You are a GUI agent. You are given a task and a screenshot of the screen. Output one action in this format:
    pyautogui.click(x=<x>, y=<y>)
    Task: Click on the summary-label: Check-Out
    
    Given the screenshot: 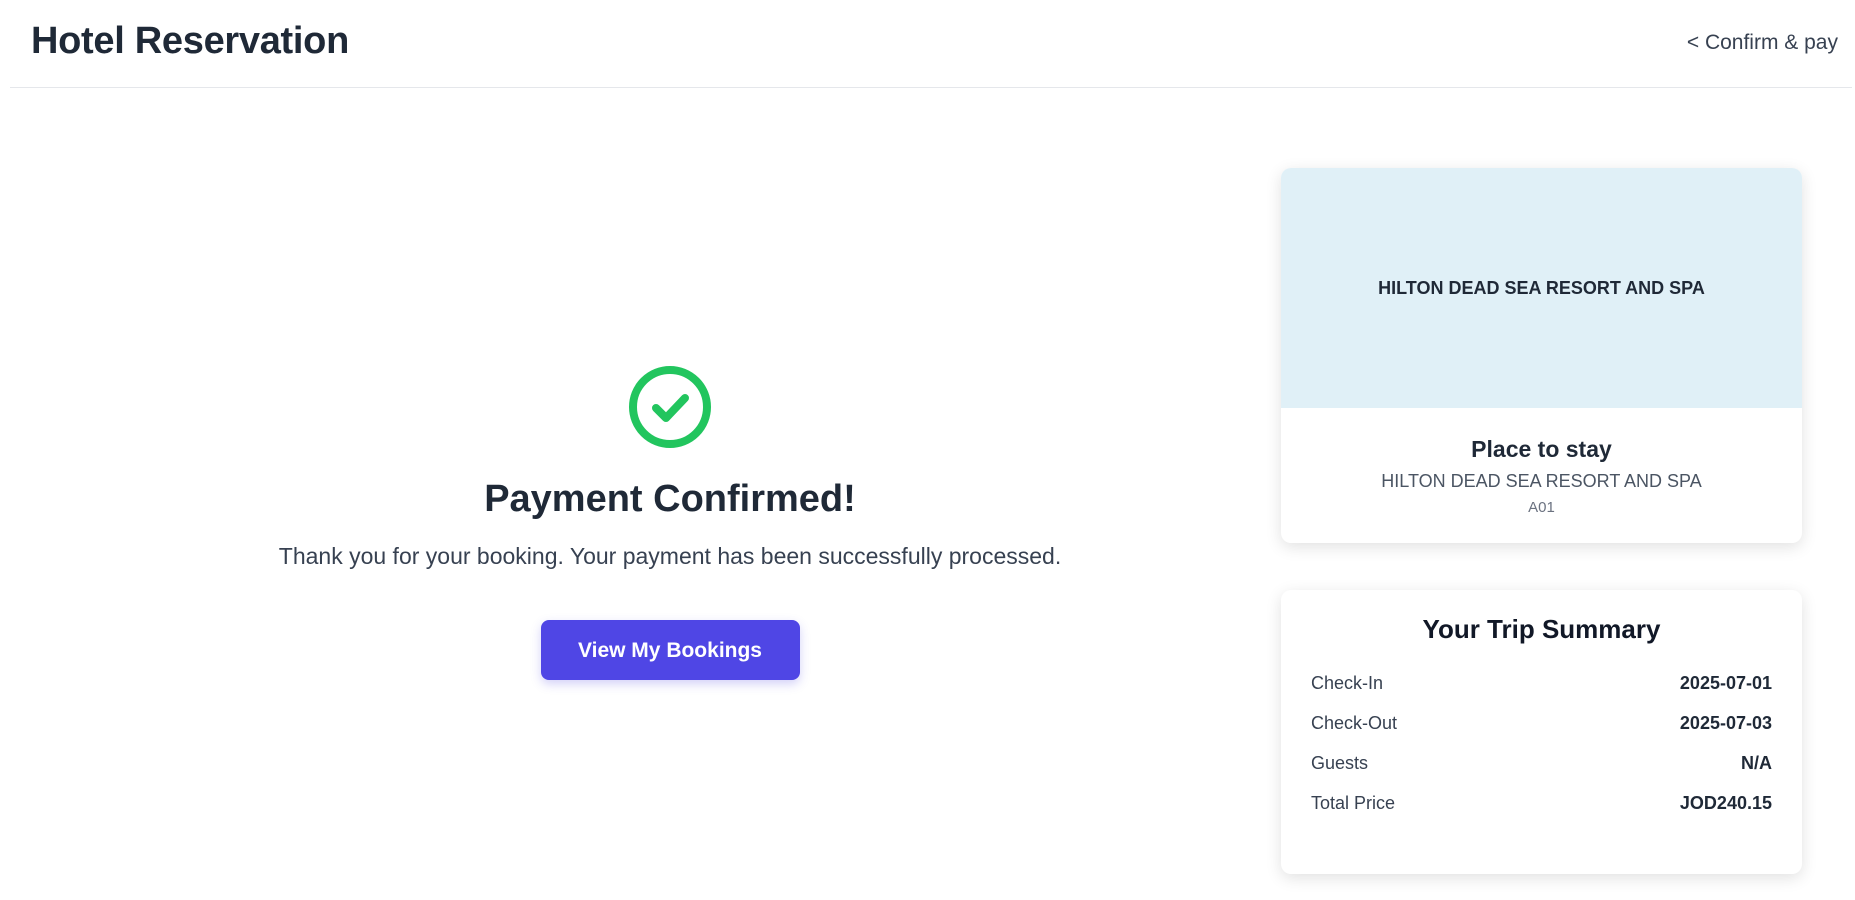 What is the action you would take?
    pyautogui.click(x=1354, y=722)
    